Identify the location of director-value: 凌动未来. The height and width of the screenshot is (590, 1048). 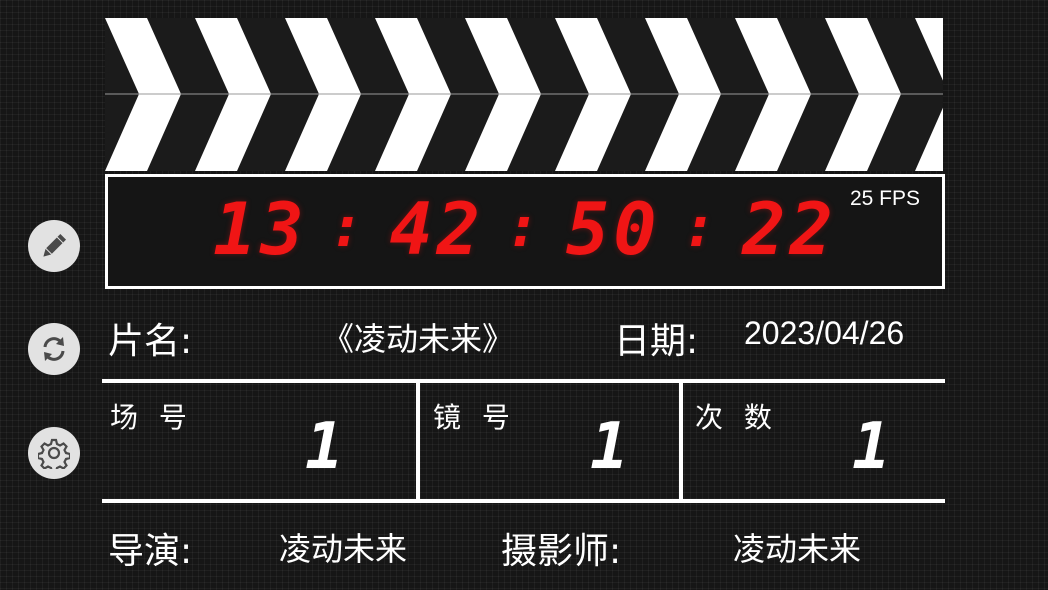
(343, 547).